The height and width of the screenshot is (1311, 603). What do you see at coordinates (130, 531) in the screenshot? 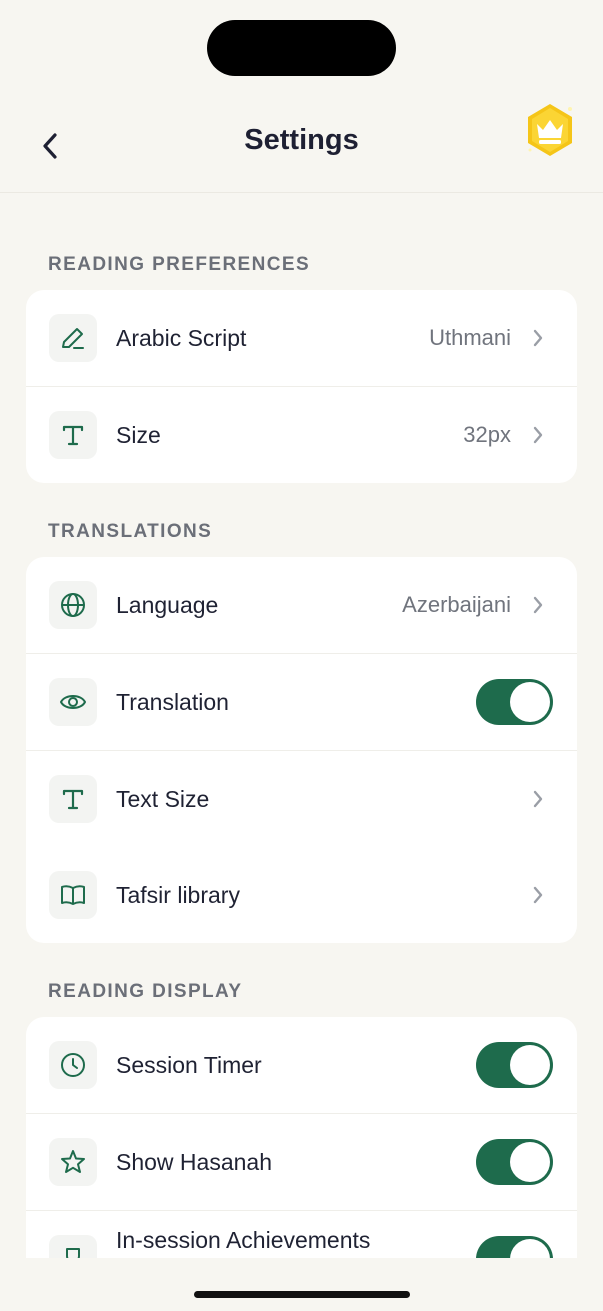
I see `section-label-translations: TRANSLATIONS` at bounding box center [130, 531].